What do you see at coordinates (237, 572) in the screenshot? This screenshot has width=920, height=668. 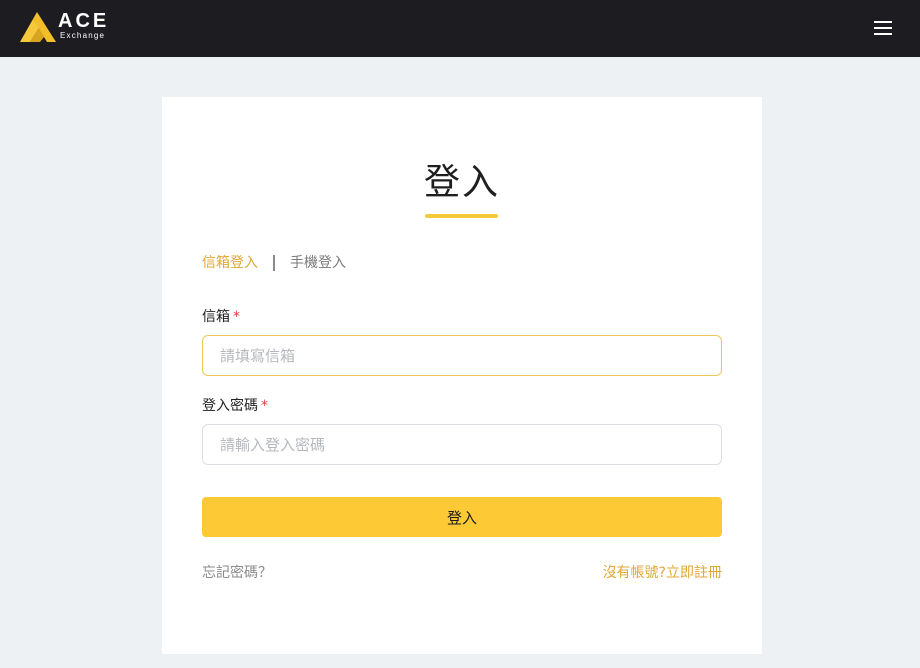 I see `forgot-password-link: 忘記密碼？` at bounding box center [237, 572].